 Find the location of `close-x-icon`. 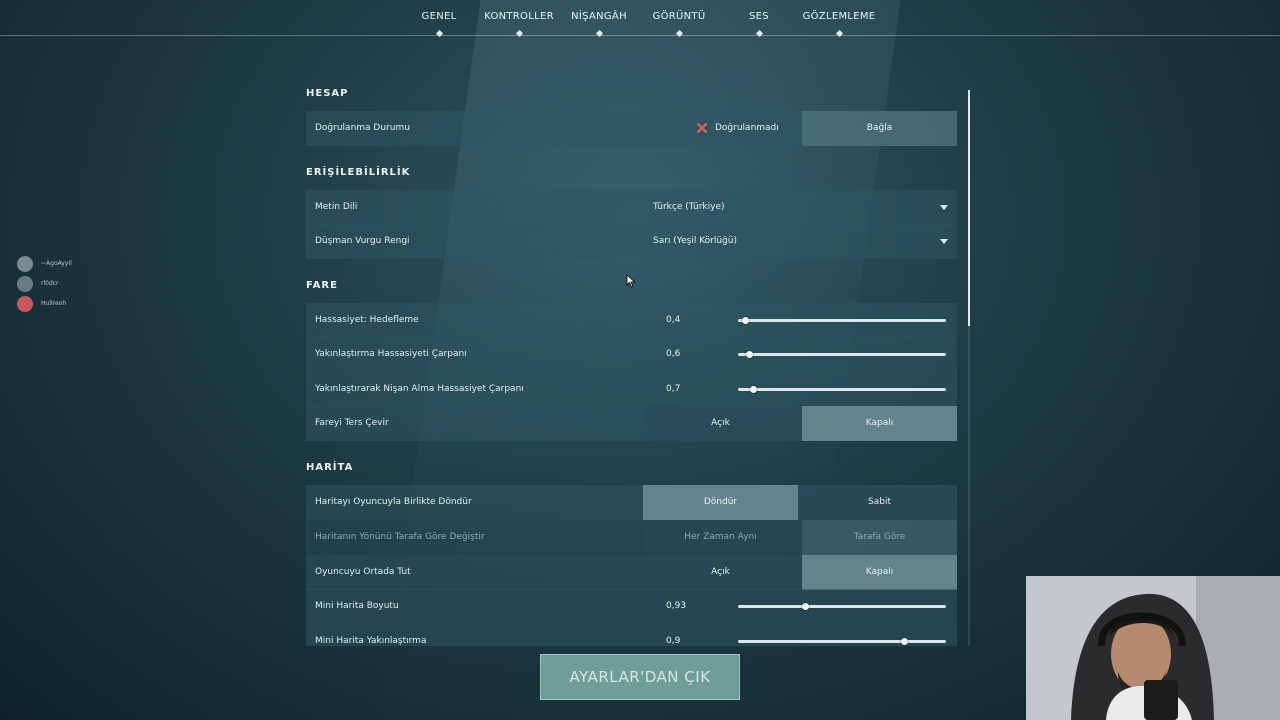

close-x-icon is located at coordinates (702, 128).